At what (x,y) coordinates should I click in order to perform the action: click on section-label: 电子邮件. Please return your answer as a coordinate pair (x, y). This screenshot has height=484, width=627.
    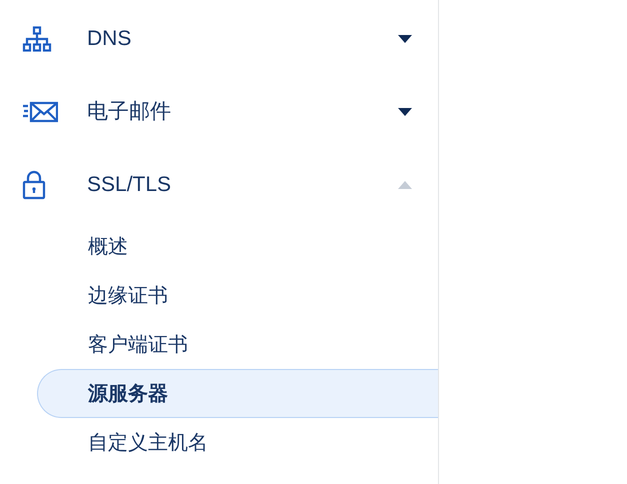
    Looking at the image, I should click on (129, 111).